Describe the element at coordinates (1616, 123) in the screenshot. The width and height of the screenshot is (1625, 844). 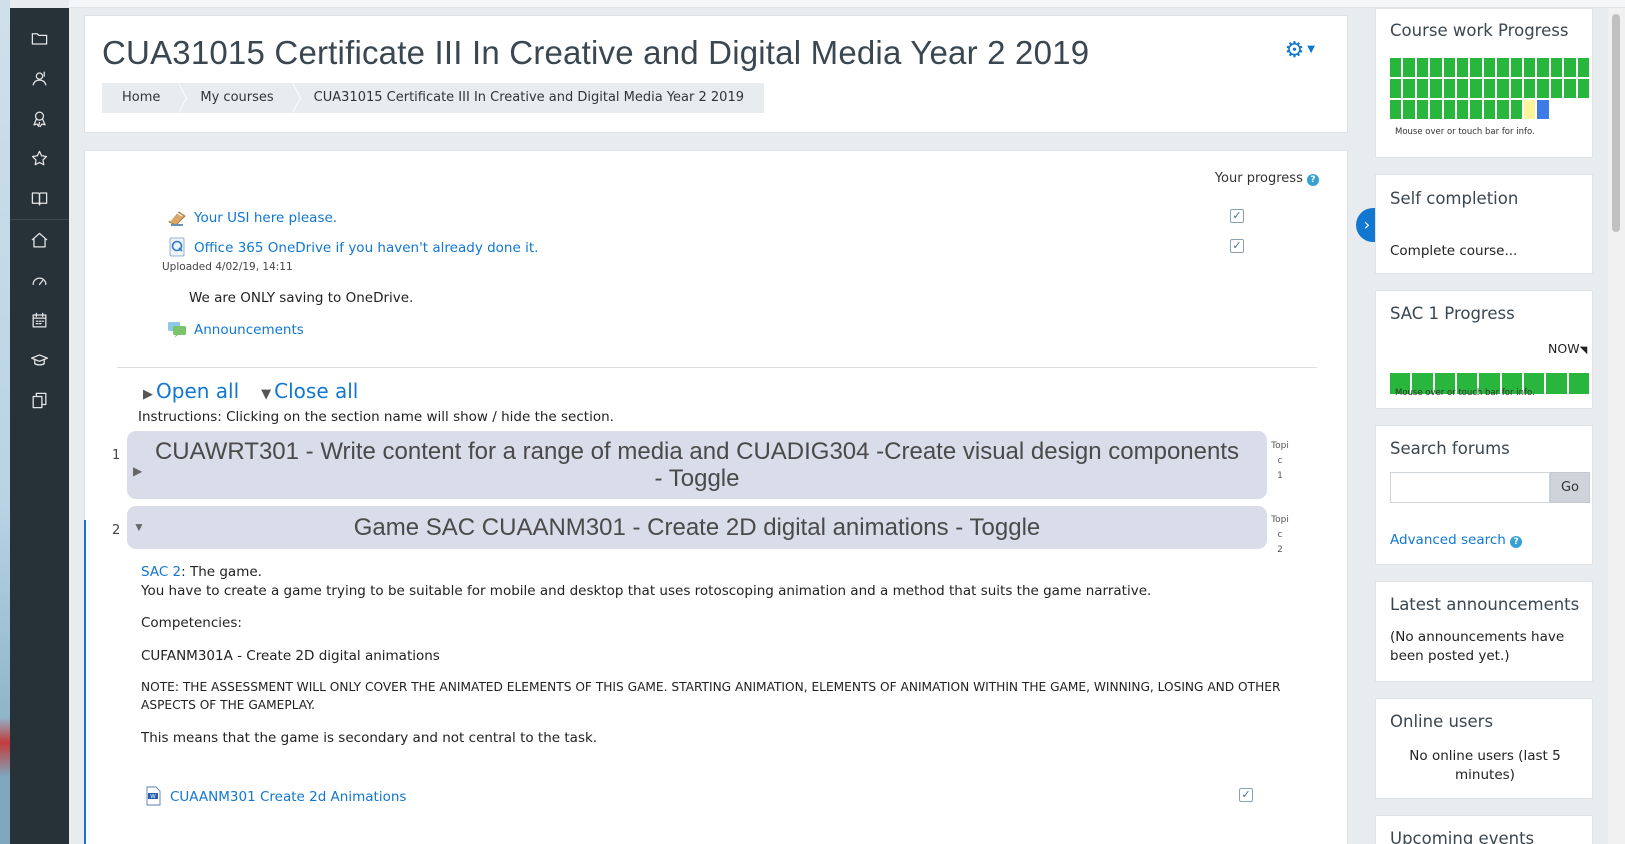
I see `scroll-thumb` at that location.